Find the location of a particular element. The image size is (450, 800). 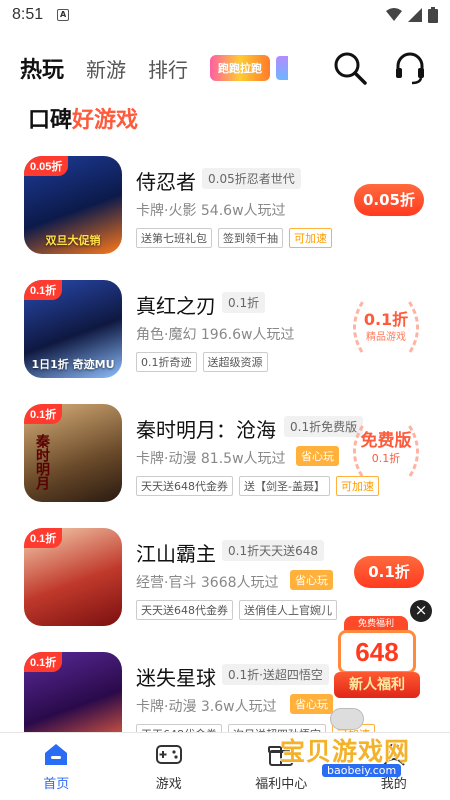

discount-button: 0.05折 is located at coordinates (389, 200).